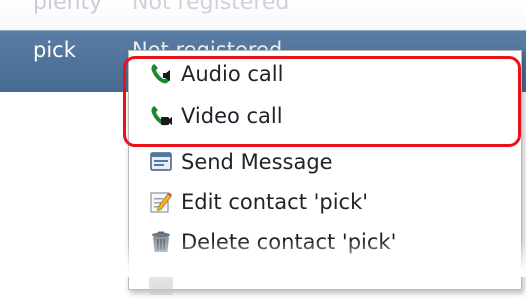  What do you see at coordinates (161, 202) in the screenshot?
I see `edit-icon` at bounding box center [161, 202].